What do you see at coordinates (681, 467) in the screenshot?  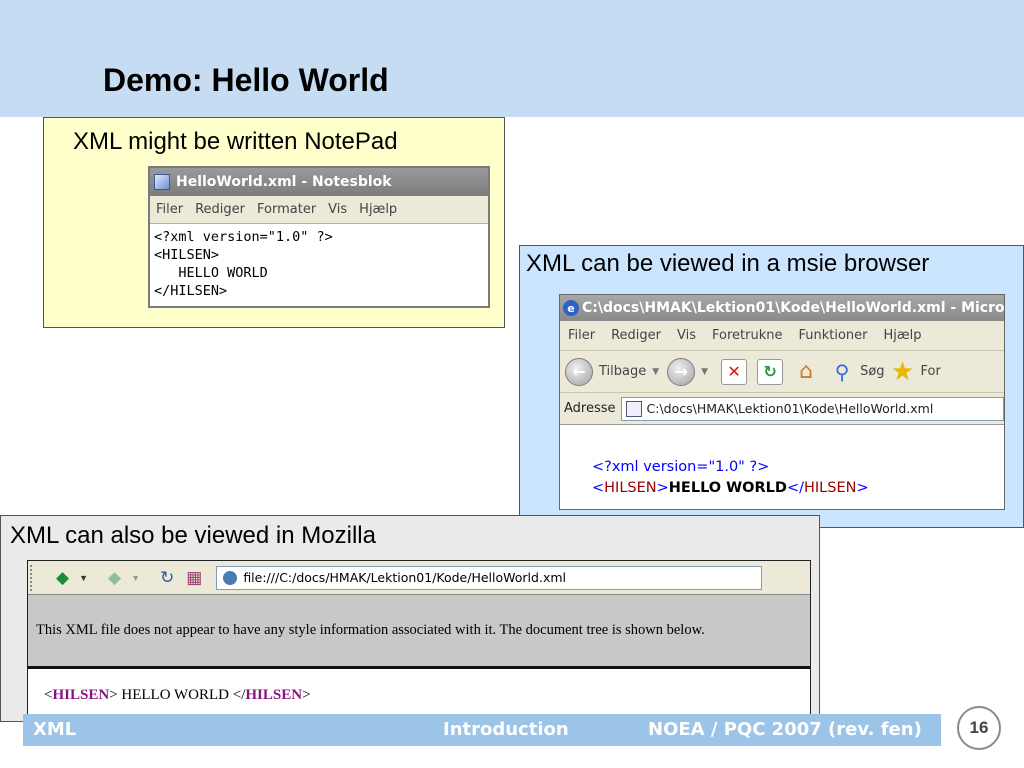 I see `ie-xml-declaration: <?xml version="1.0" ?>` at bounding box center [681, 467].